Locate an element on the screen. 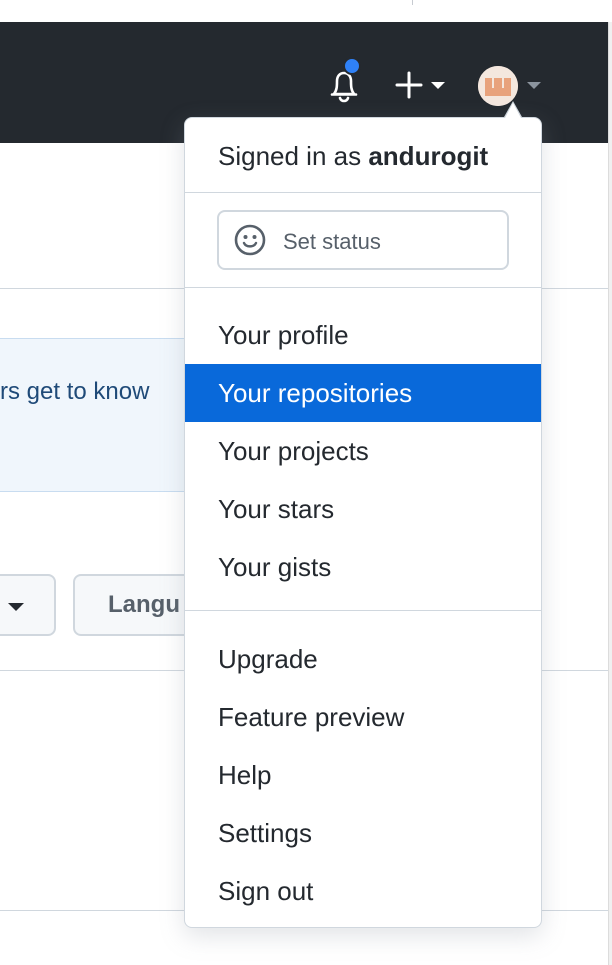  notification-indicator is located at coordinates (352, 66).